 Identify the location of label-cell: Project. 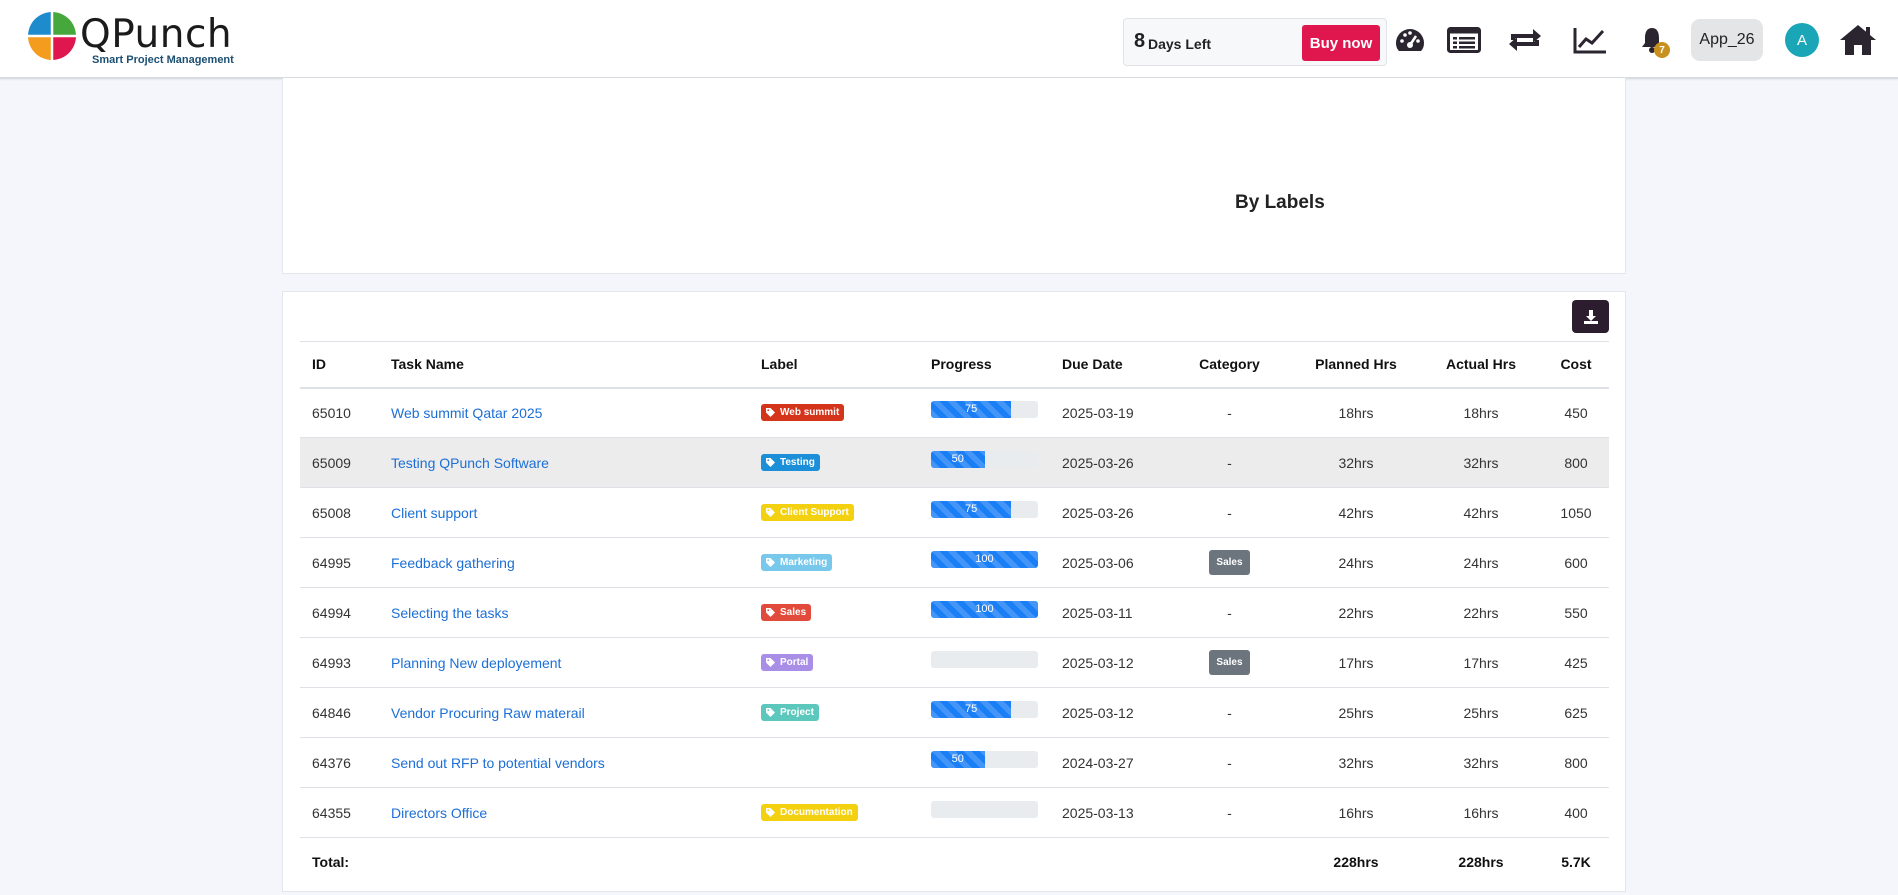
(834, 712).